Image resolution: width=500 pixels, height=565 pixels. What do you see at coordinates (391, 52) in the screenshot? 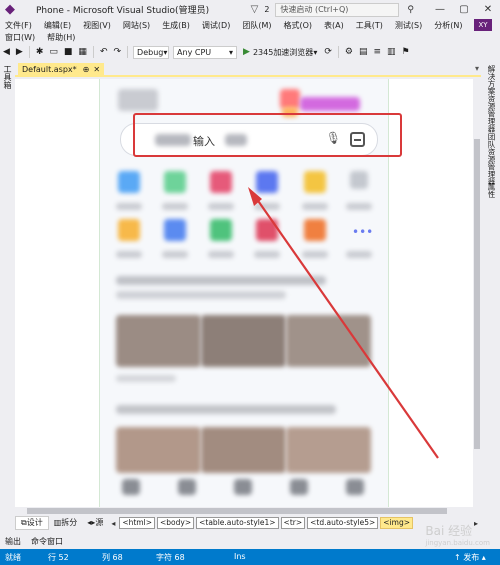
I see `comment-icon: ▥` at bounding box center [391, 52].